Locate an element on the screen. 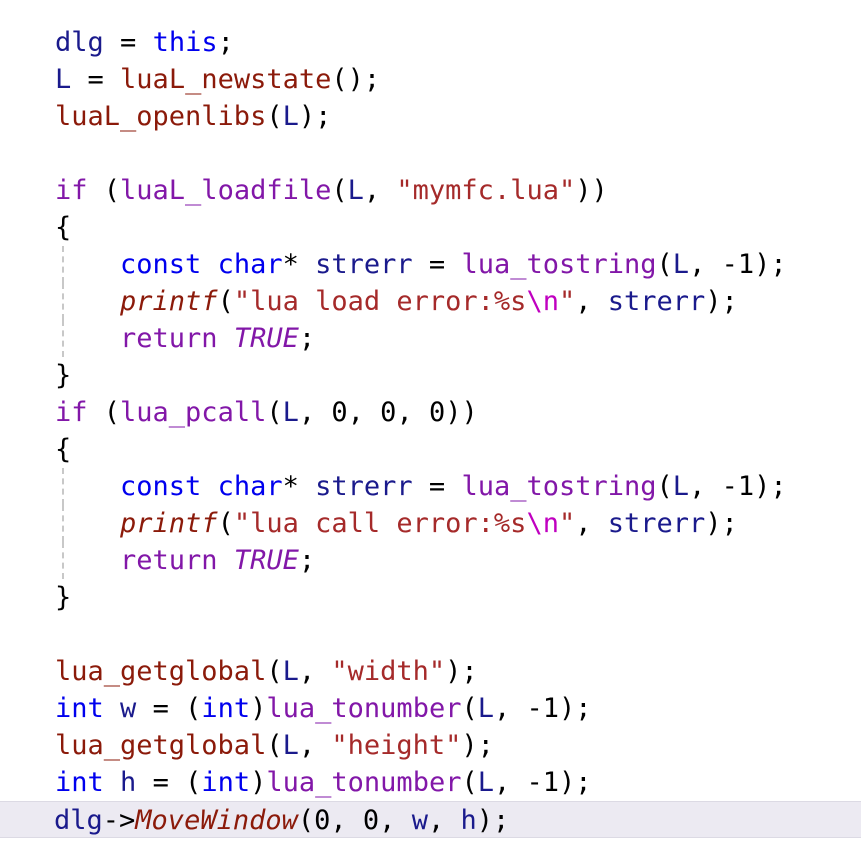 This screenshot has width=861, height=859. code-line: { is located at coordinates (430, 227).